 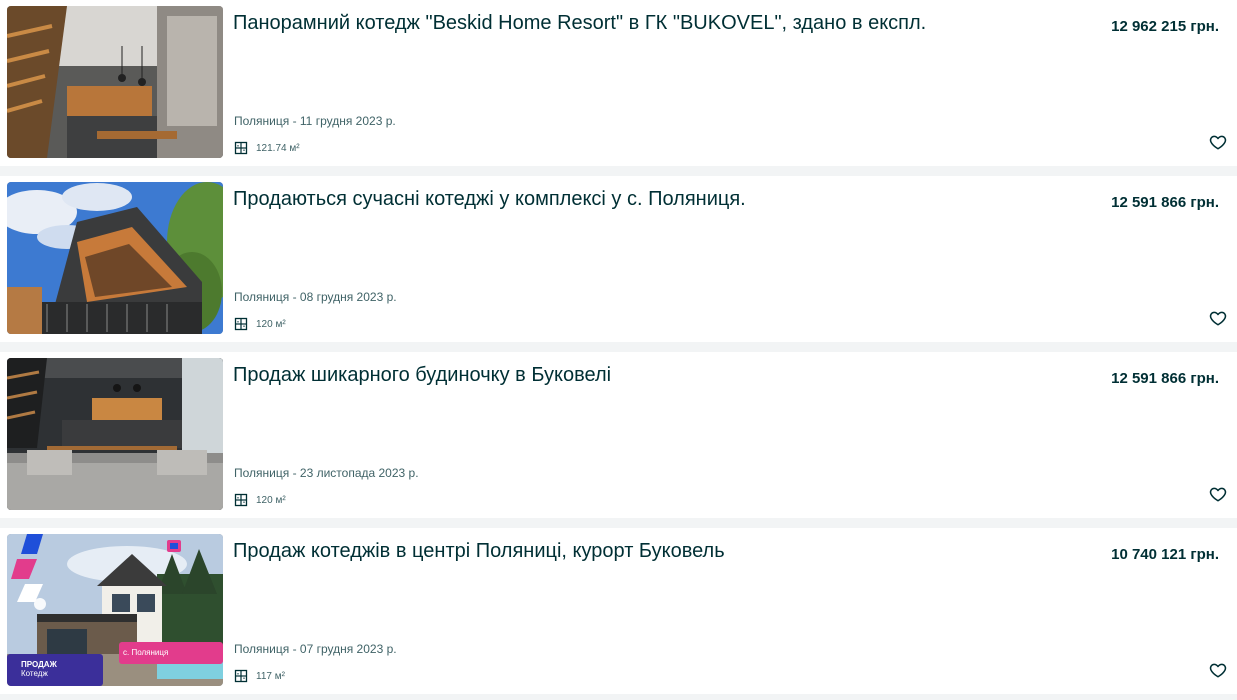 I want to click on promo-sale-text: ПРОДАЖ, so click(x=39, y=664).